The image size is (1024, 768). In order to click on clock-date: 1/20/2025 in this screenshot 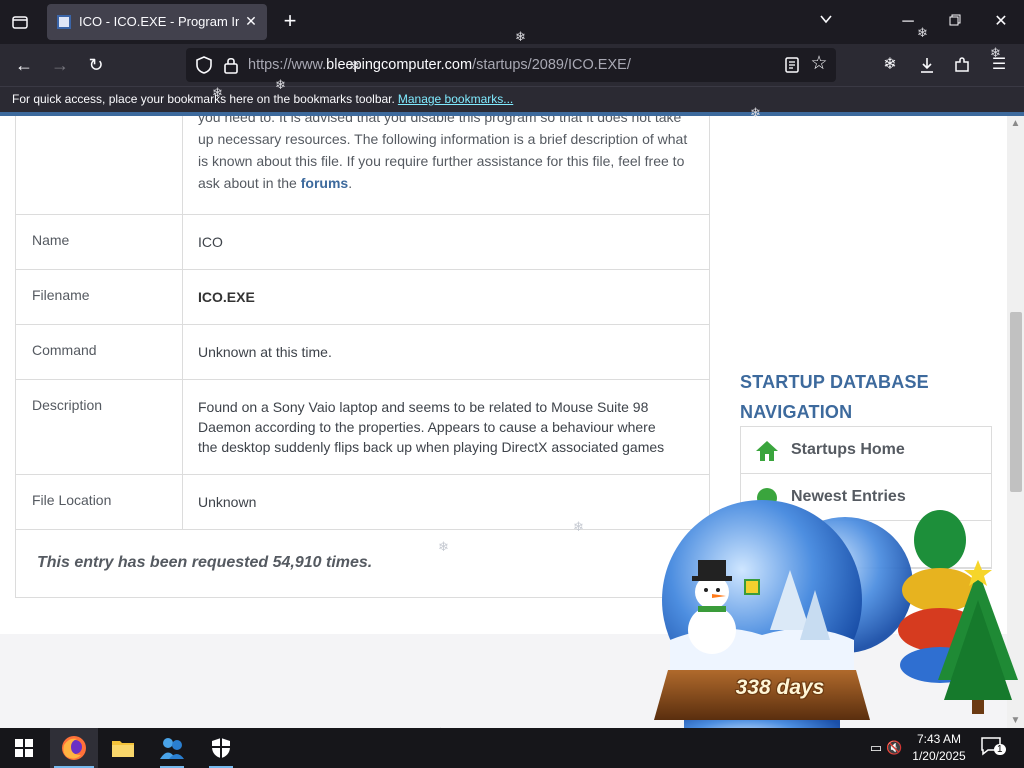, I will do `click(939, 756)`.